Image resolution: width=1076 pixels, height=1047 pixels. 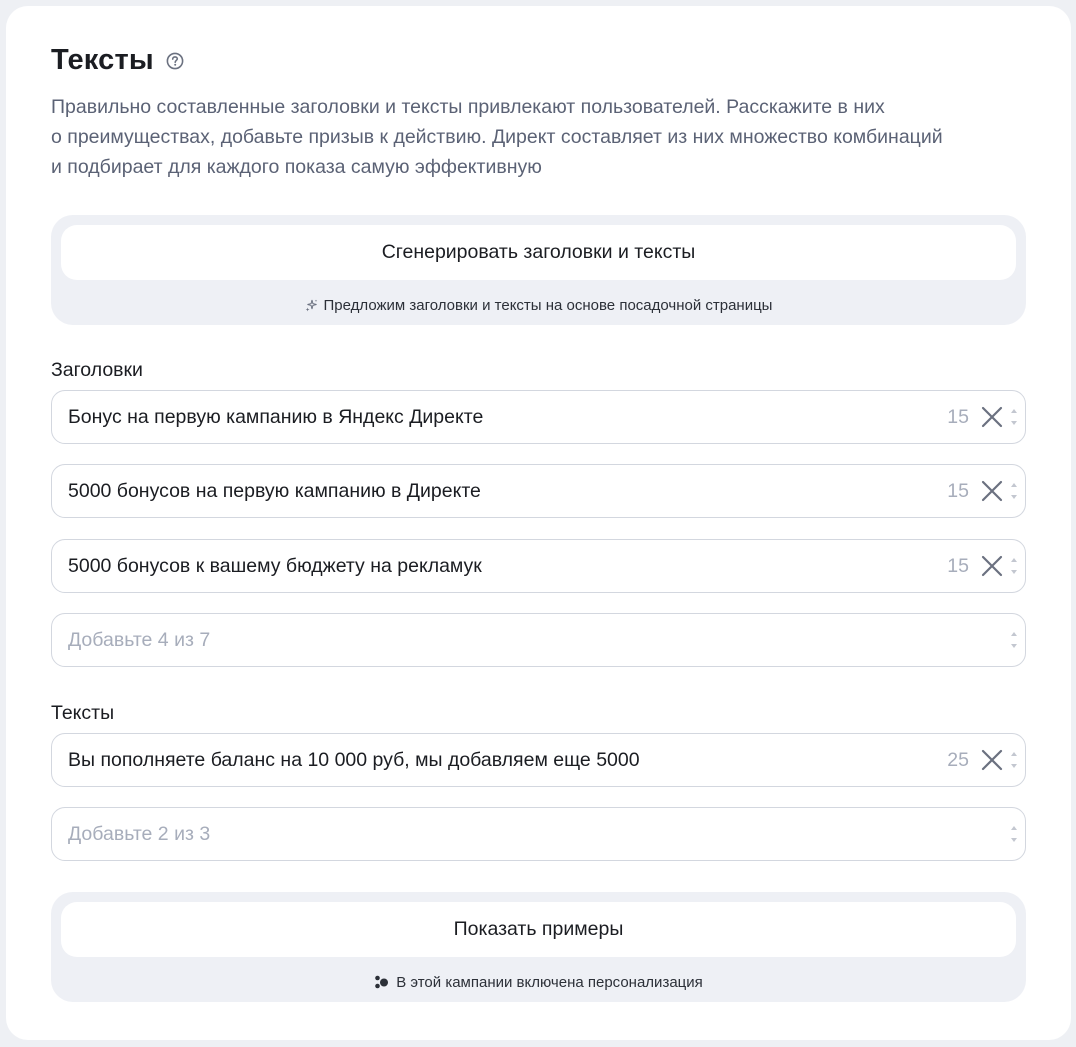 I want to click on personalization-dots-icon, so click(x=382, y=982).